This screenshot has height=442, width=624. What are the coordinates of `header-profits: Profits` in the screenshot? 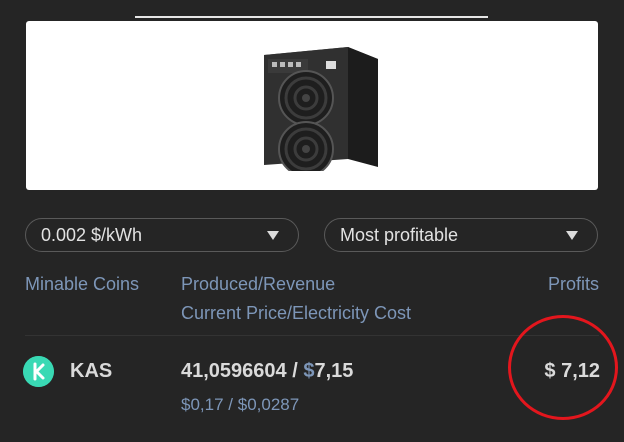 It's located at (573, 284).